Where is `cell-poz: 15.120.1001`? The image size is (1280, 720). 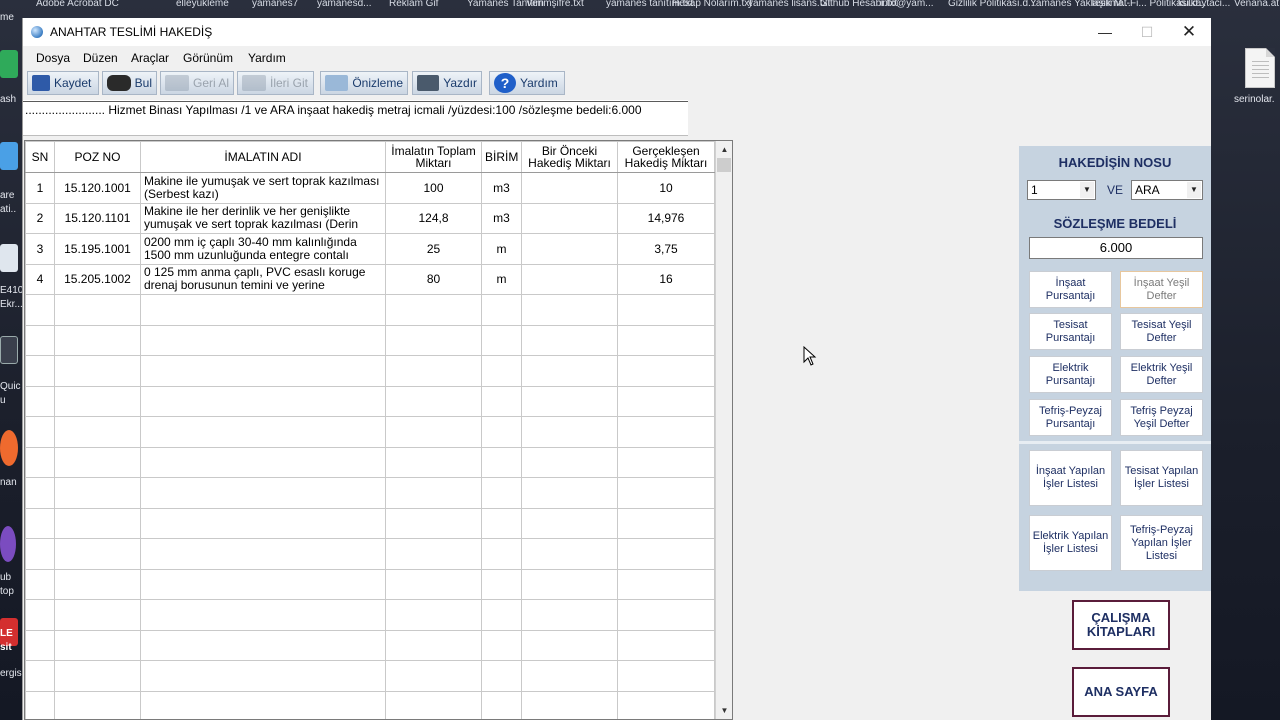 cell-poz: 15.120.1001 is located at coordinates (97, 188).